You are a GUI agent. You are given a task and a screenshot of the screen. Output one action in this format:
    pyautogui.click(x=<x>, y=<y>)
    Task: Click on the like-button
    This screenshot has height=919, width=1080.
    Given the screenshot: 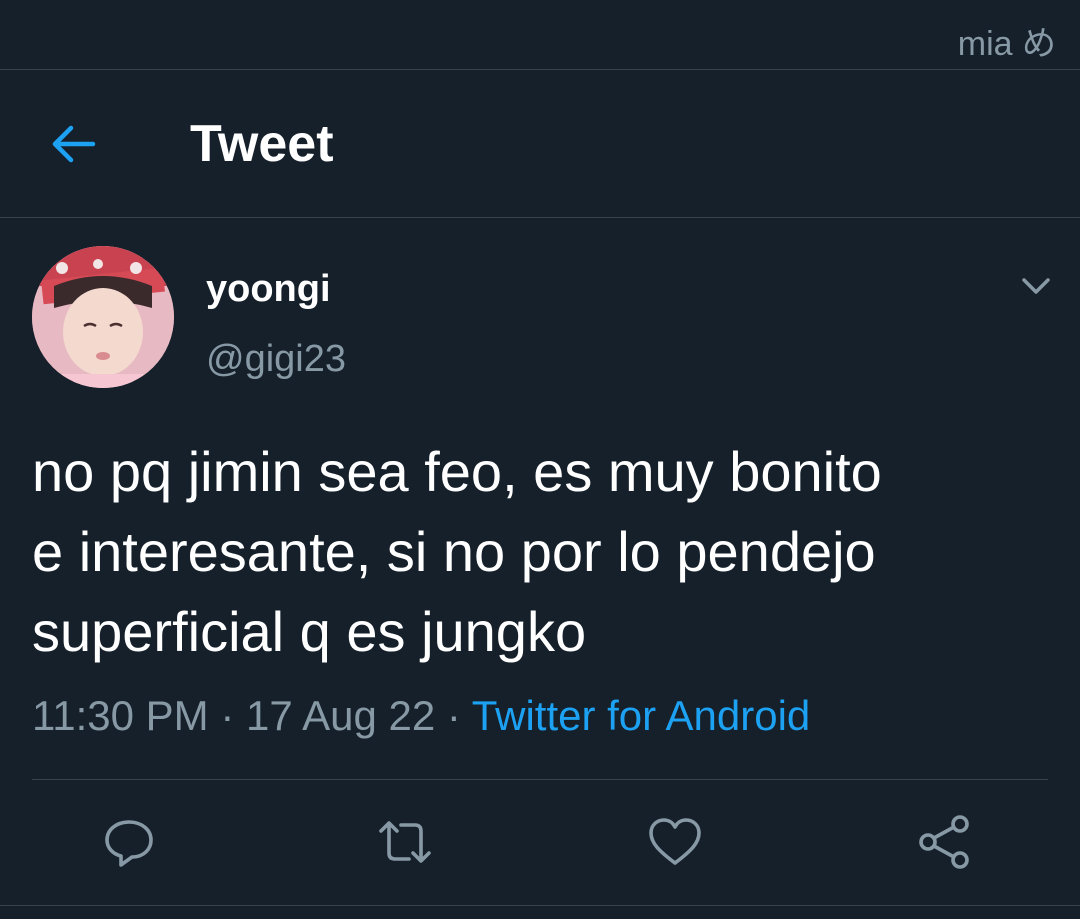 What is the action you would take?
    pyautogui.click(x=675, y=842)
    